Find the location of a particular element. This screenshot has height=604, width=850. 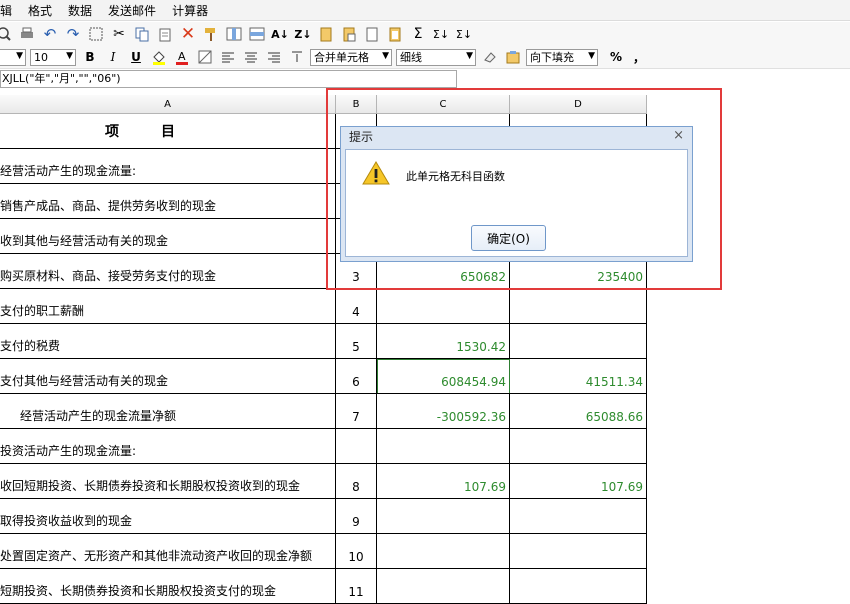

valign-icon is located at coordinates (297, 57).